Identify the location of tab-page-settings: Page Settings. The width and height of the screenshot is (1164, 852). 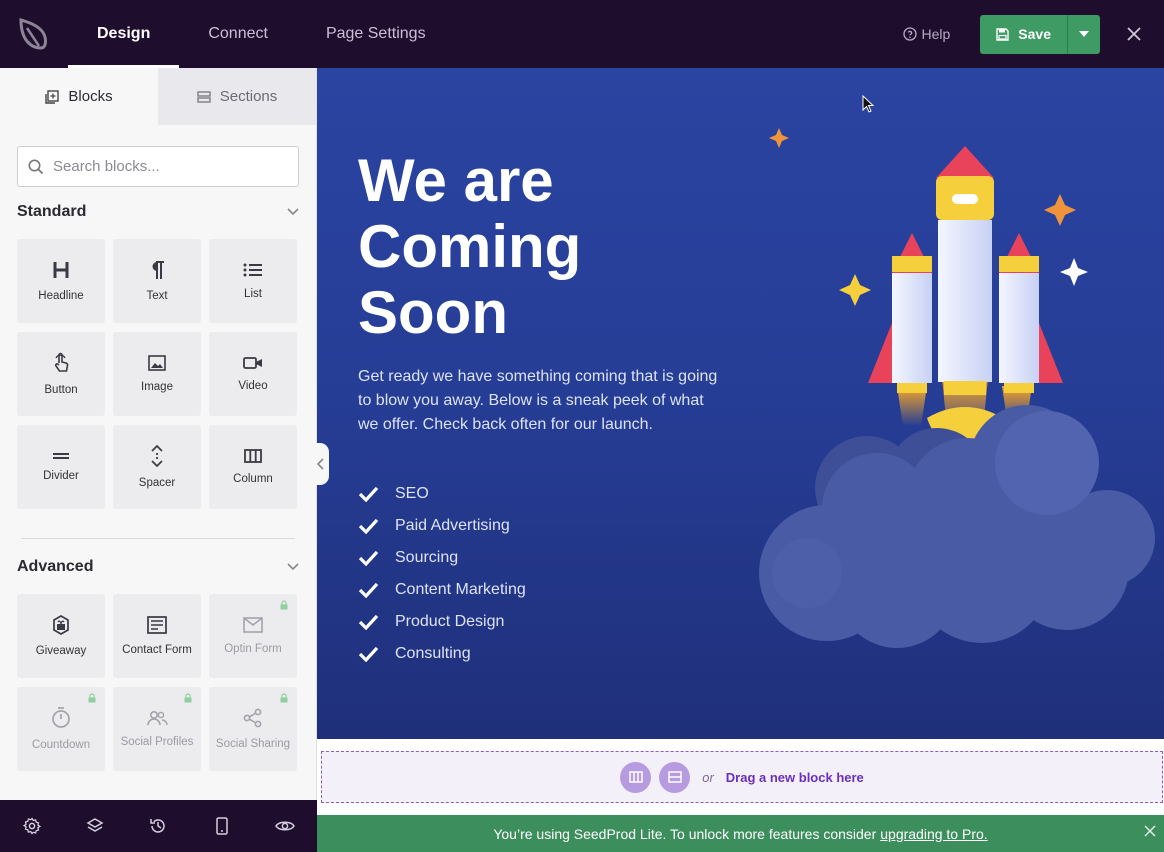
(376, 34).